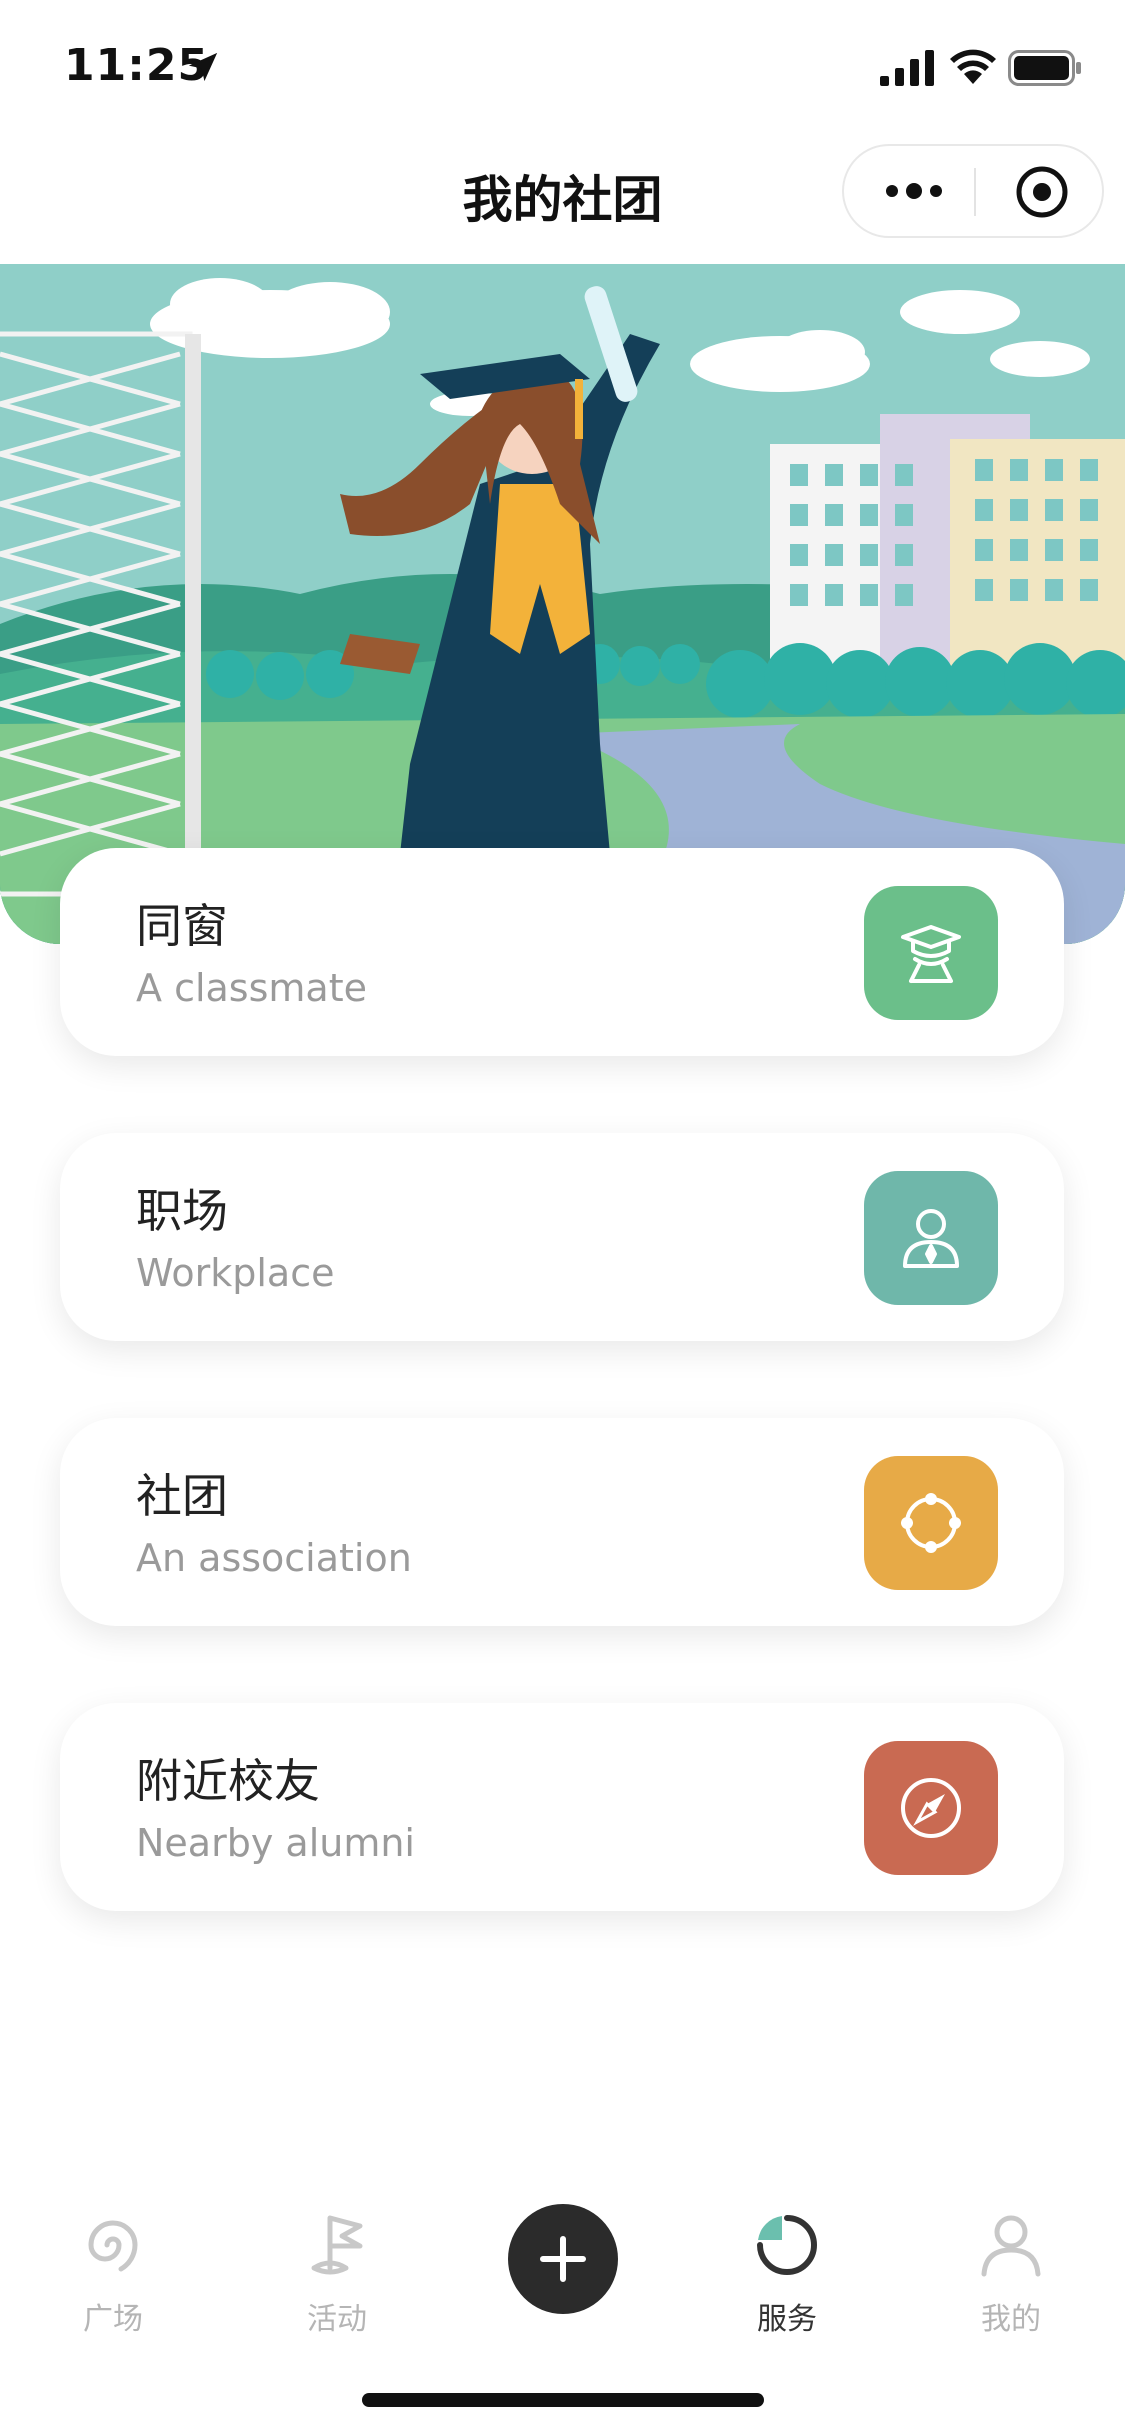 The image size is (1125, 2436). Describe the element at coordinates (203, 67) in the screenshot. I see `location-arrow-icon` at that location.